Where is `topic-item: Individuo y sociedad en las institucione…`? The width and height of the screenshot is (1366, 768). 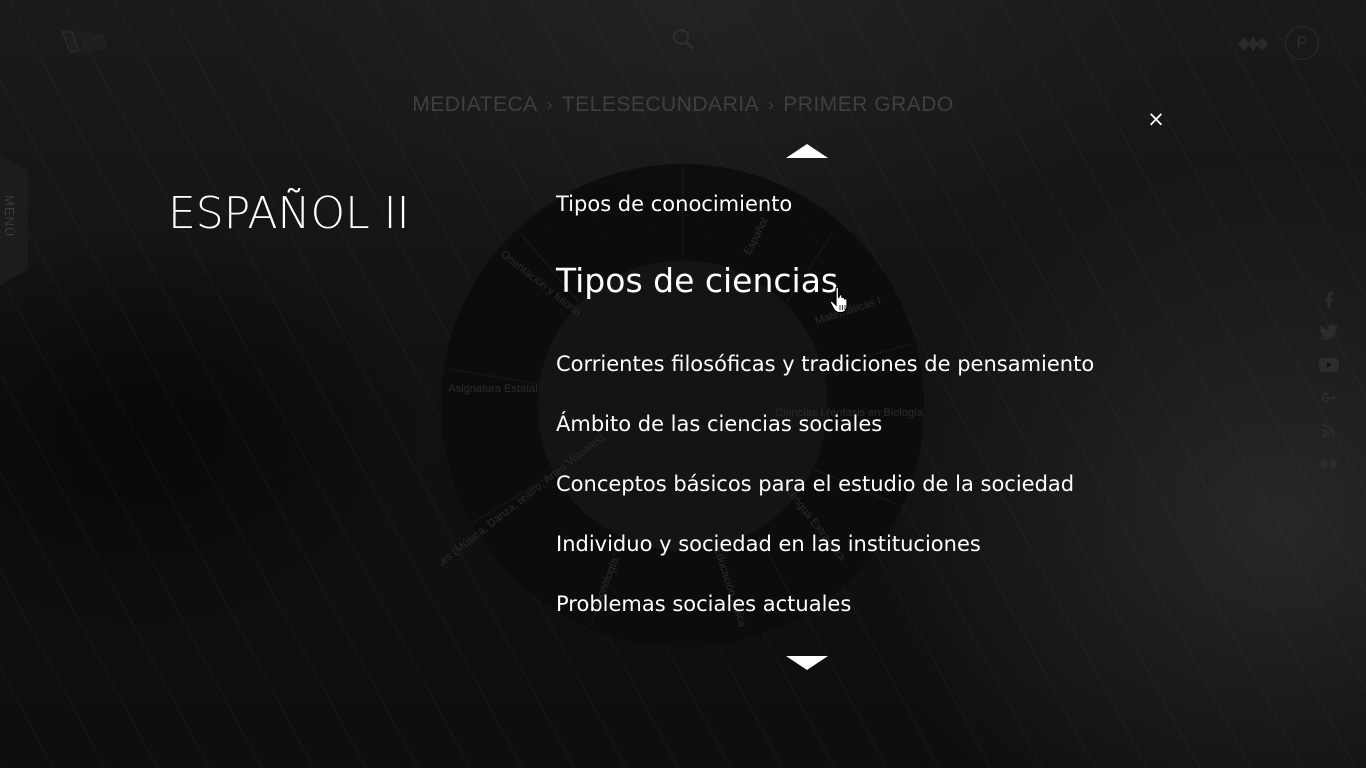 topic-item: Individuo y sociedad en las institucione… is located at coordinates (768, 544).